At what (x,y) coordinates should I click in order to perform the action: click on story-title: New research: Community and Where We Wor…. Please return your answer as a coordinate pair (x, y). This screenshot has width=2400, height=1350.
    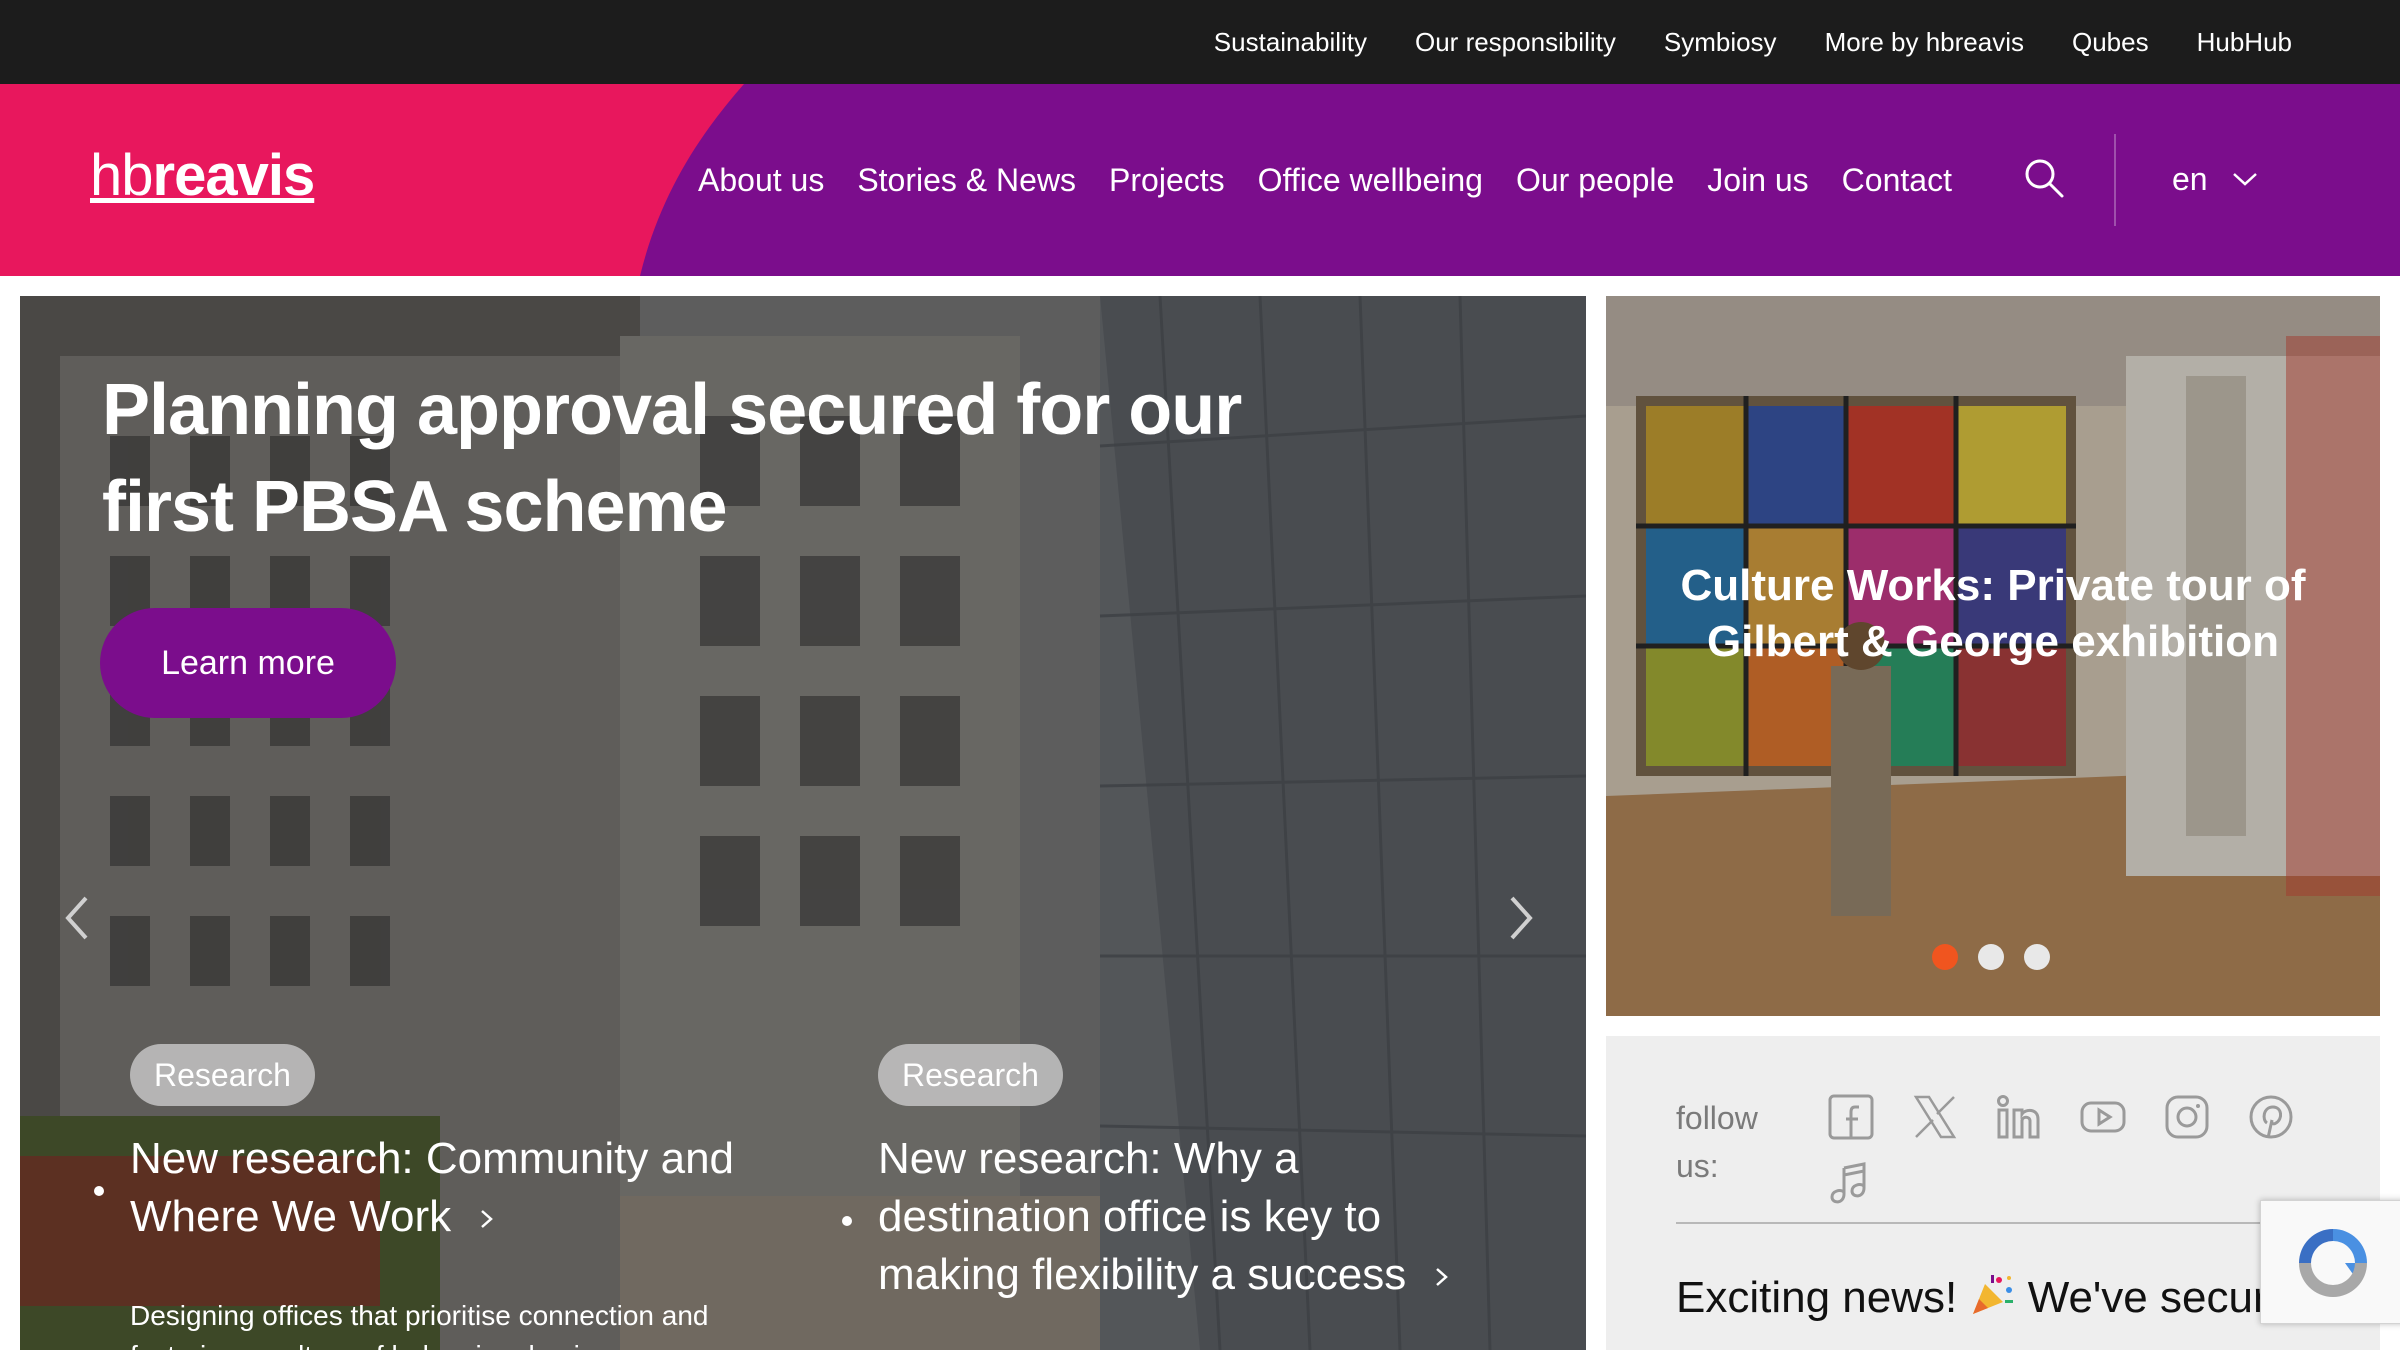
    Looking at the image, I should click on (440, 1188).